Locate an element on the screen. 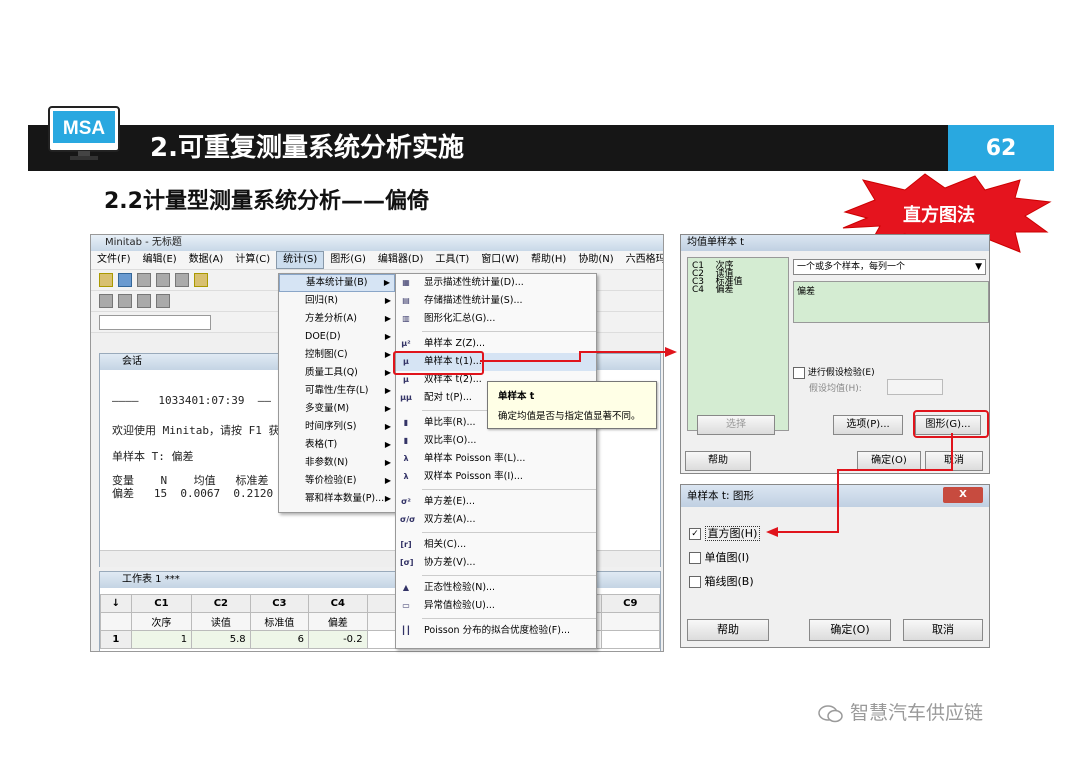 This screenshot has width=1080, height=764. cell: 5.8 is located at coordinates (221, 639).